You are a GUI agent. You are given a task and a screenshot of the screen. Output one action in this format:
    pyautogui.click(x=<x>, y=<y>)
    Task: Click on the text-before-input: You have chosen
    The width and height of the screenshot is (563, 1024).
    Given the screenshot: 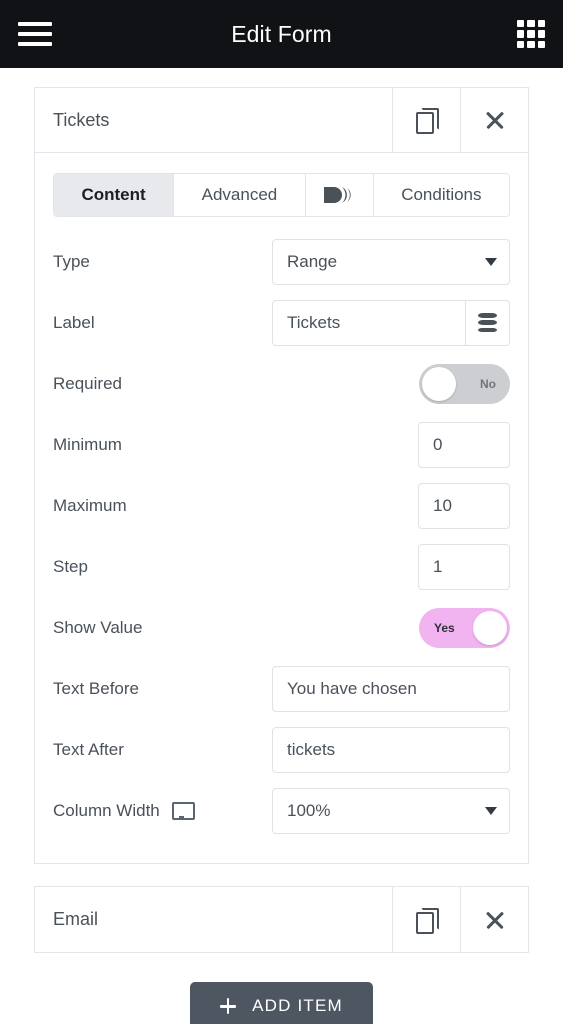 What is the action you would take?
    pyautogui.click(x=391, y=688)
    